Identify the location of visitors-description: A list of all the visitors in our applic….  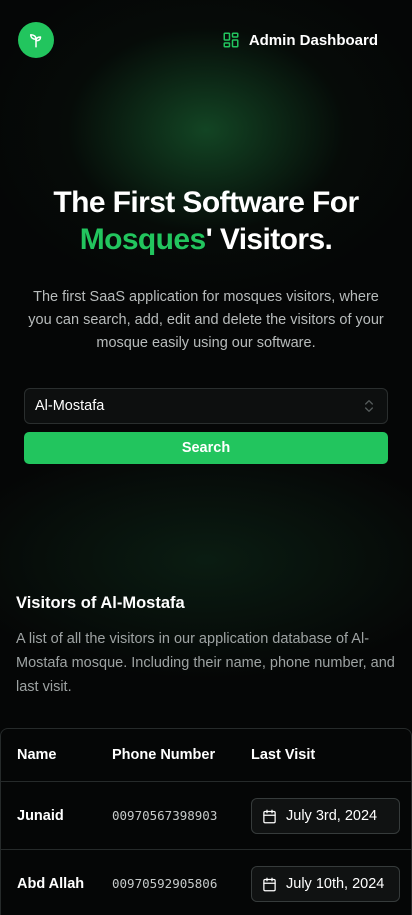
(205, 663).